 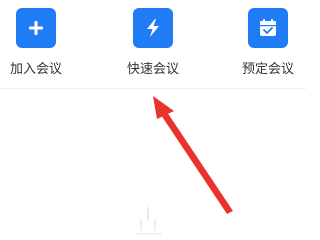 I want to click on red-arrow-annotation, so click(x=193, y=155).